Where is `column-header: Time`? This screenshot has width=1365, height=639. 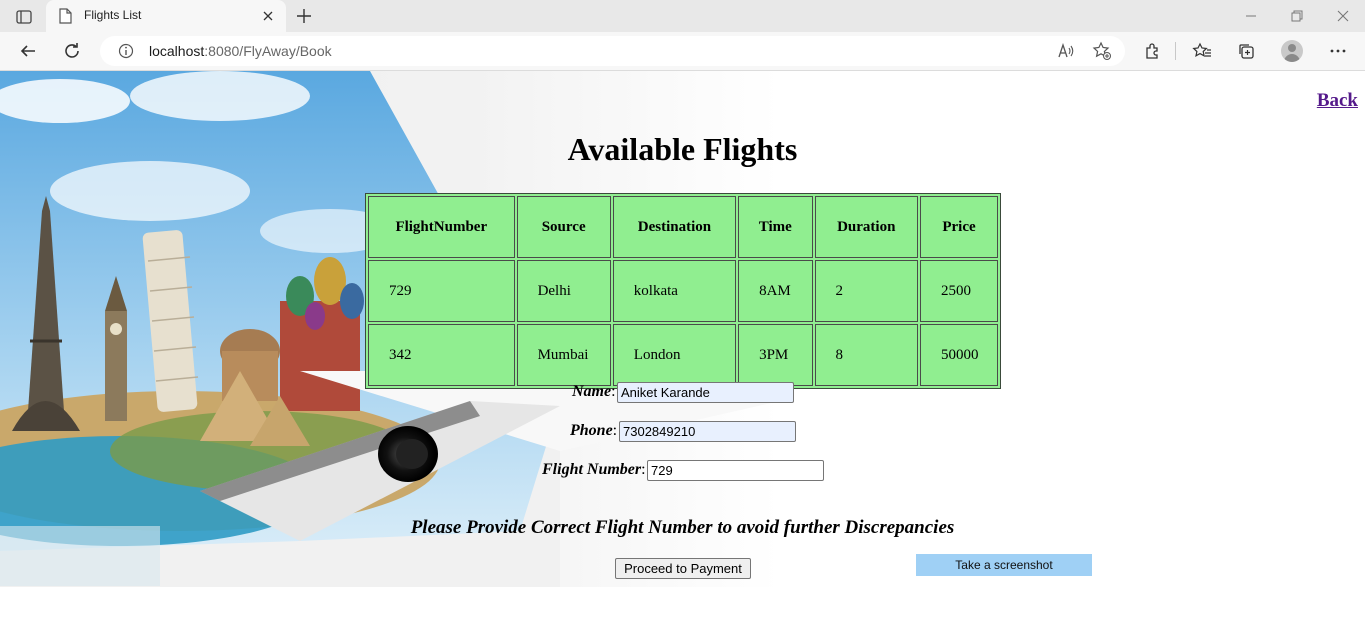 column-header: Time is located at coordinates (775, 227).